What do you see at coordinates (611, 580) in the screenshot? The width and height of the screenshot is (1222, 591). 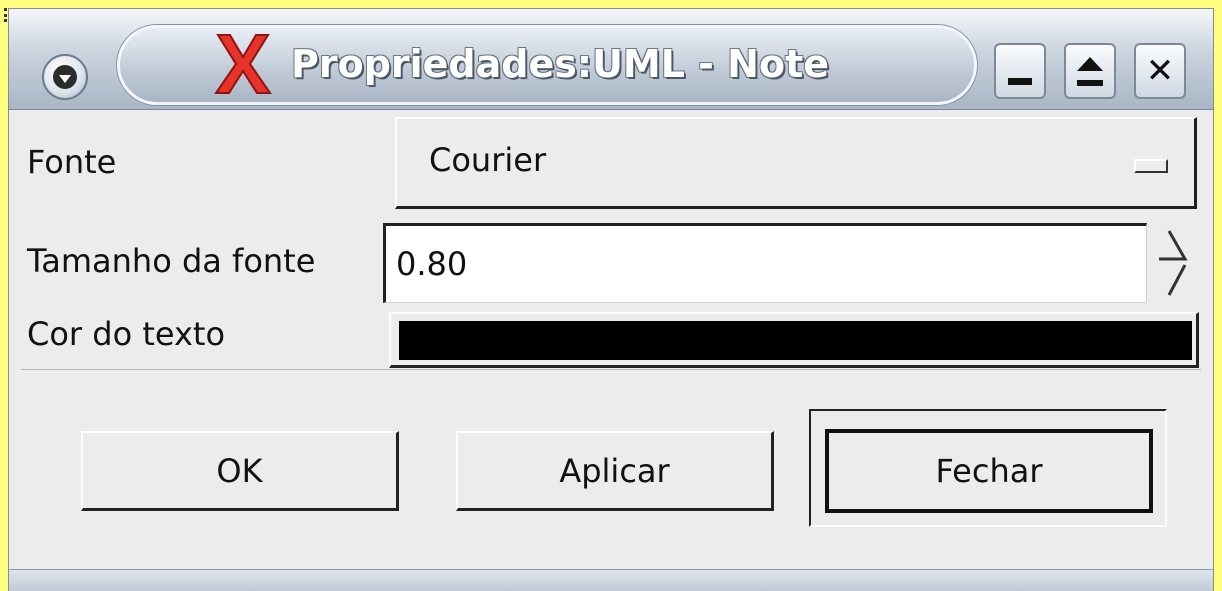 I see `window-bottom-edge` at bounding box center [611, 580].